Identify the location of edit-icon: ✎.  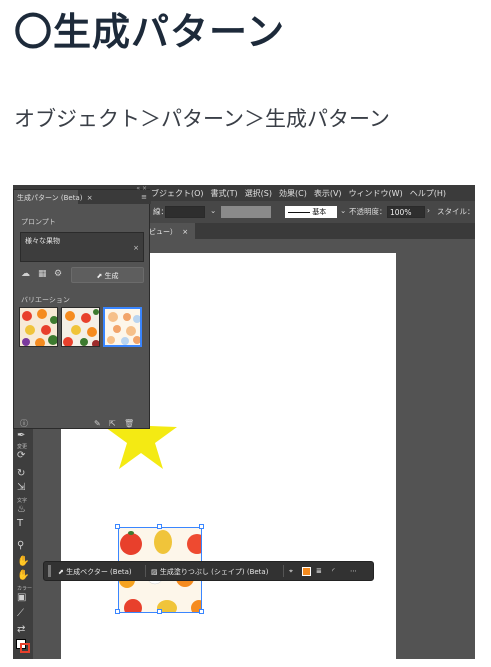
(97, 424).